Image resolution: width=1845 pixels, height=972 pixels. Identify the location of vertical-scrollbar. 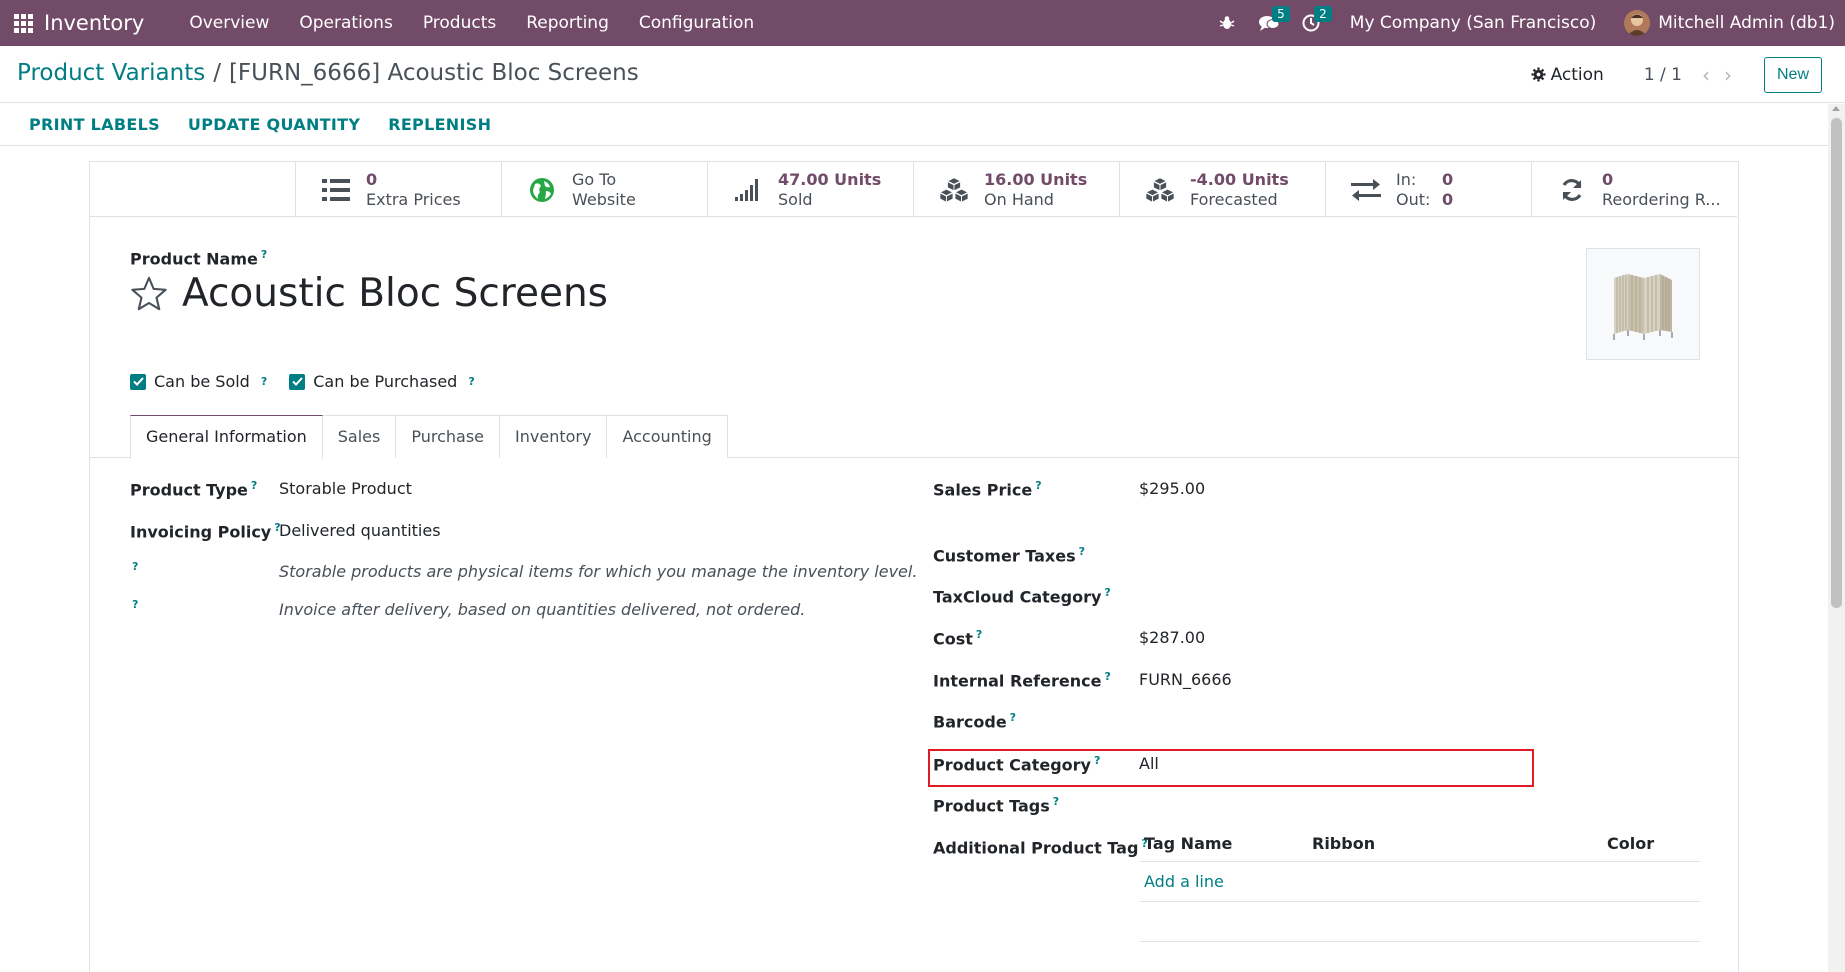
(1836, 538).